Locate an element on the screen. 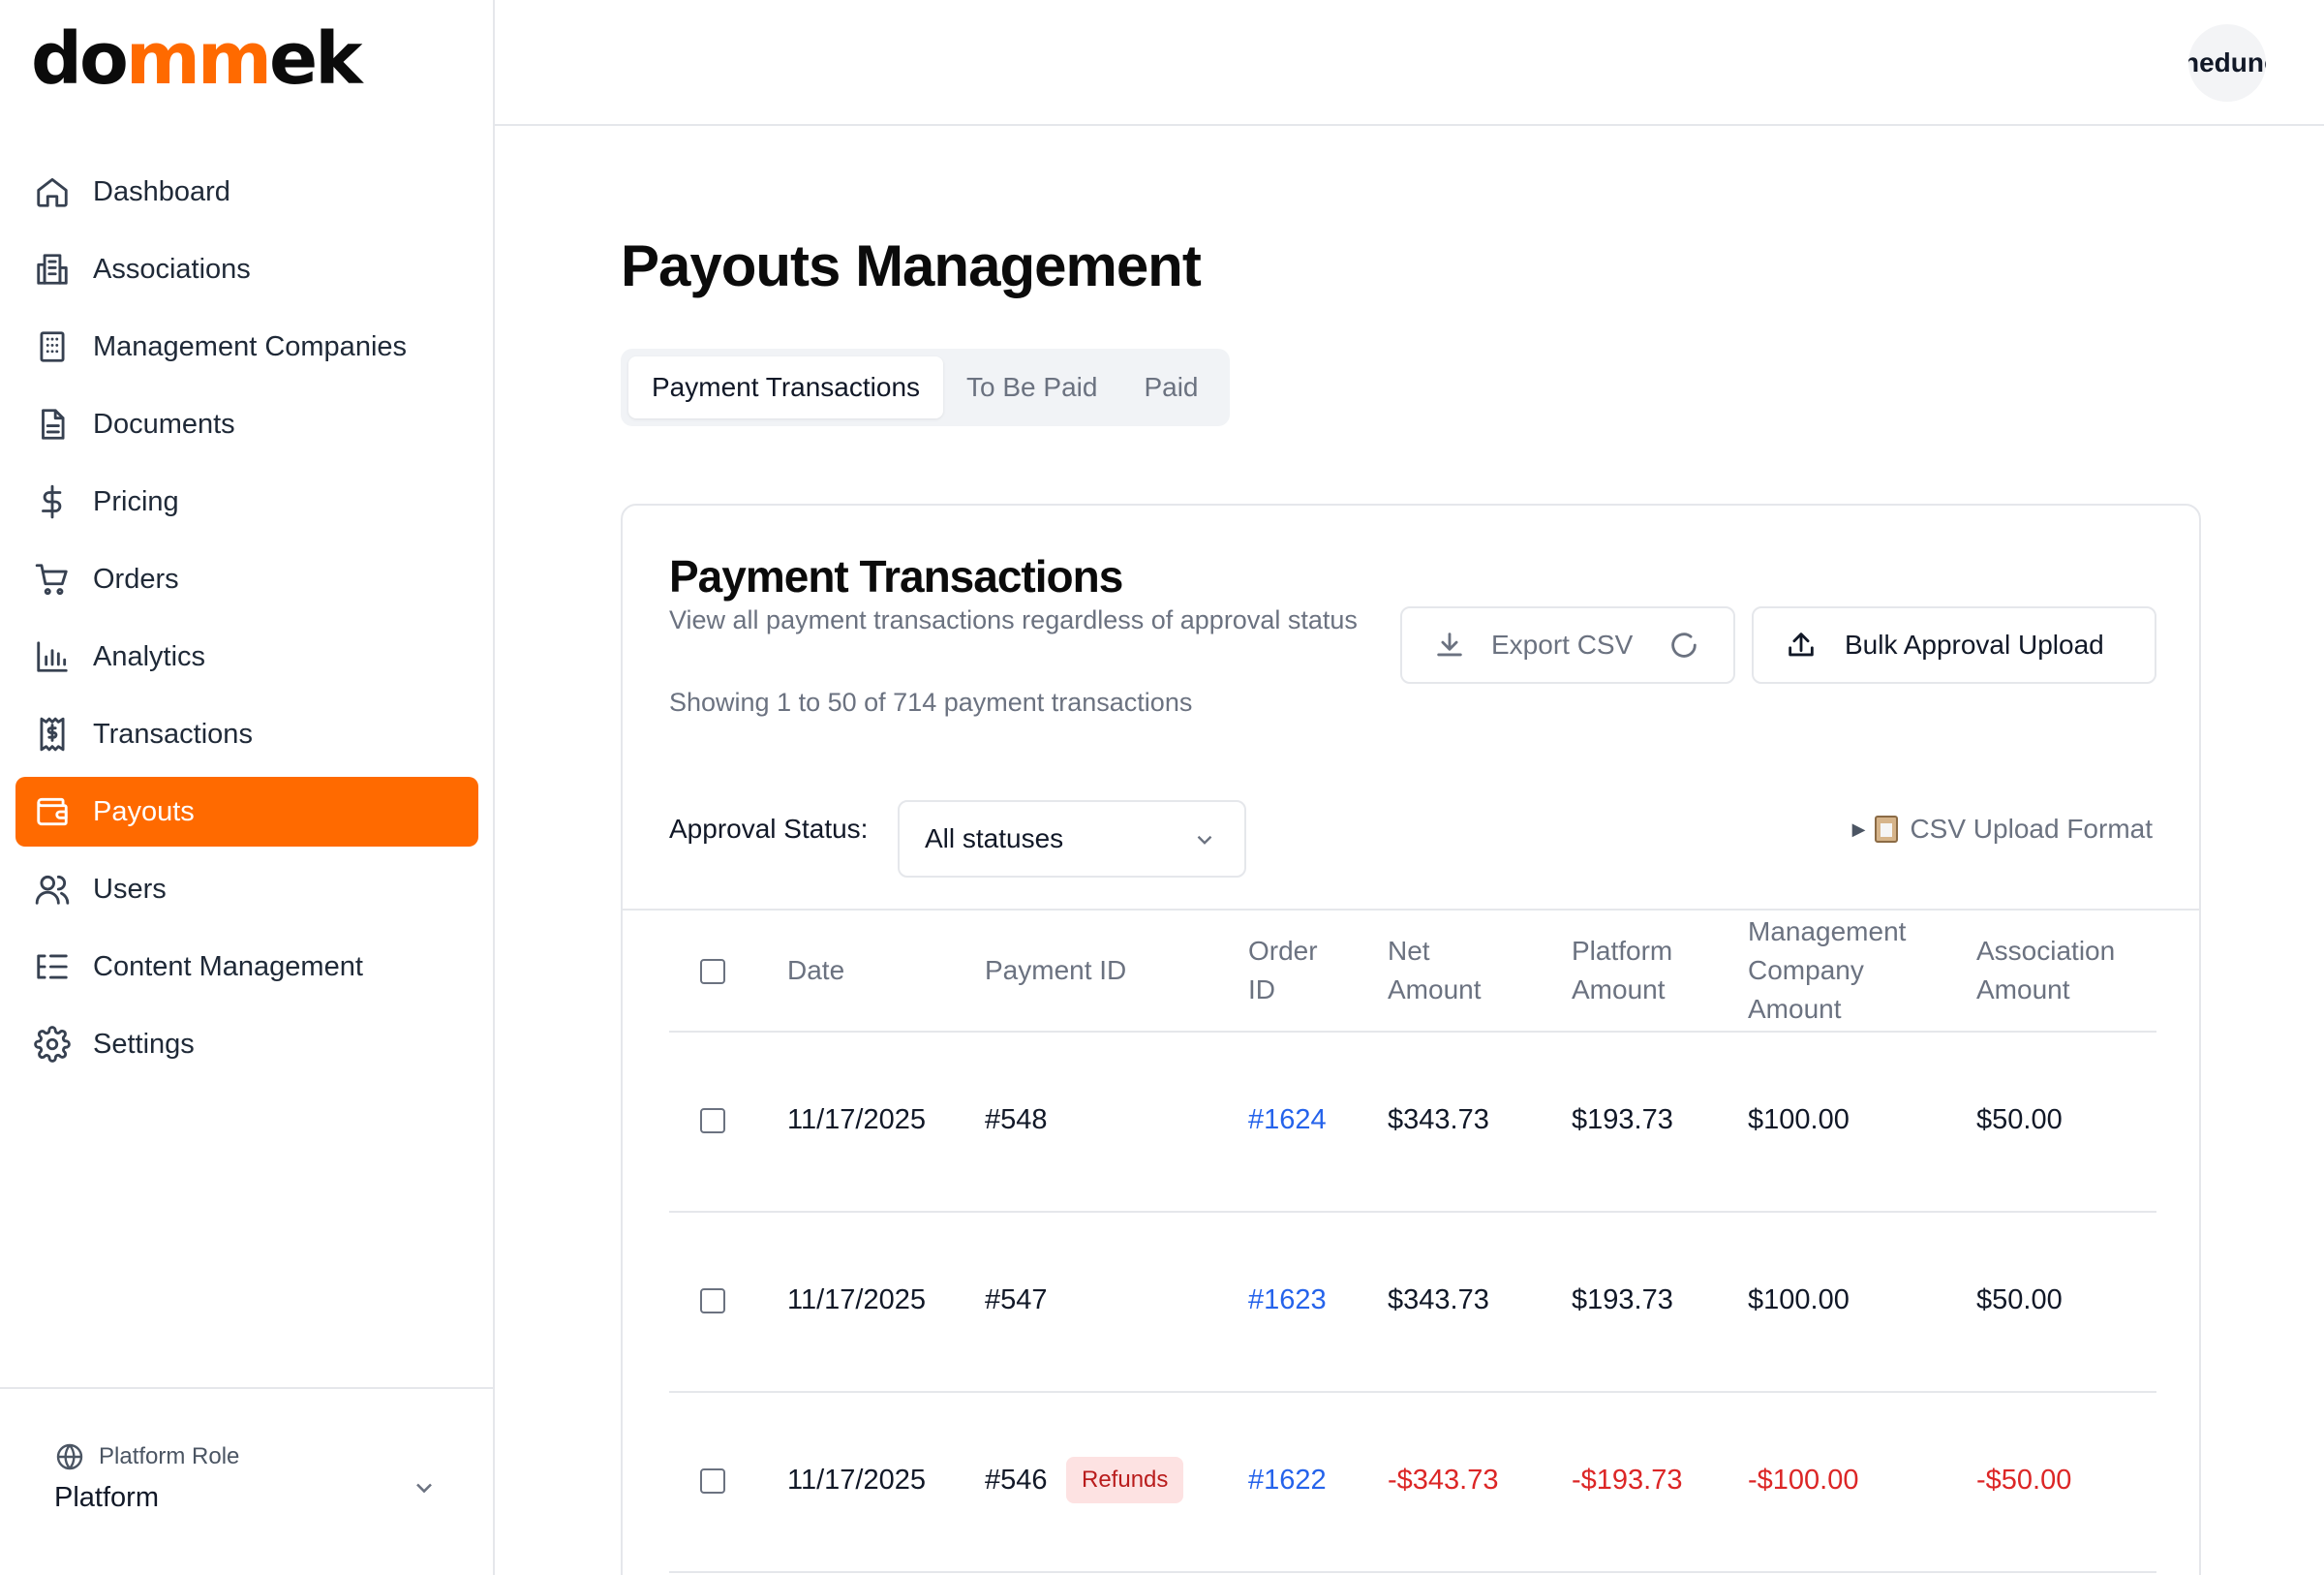  page-title: Payouts Management is located at coordinates (912, 265).